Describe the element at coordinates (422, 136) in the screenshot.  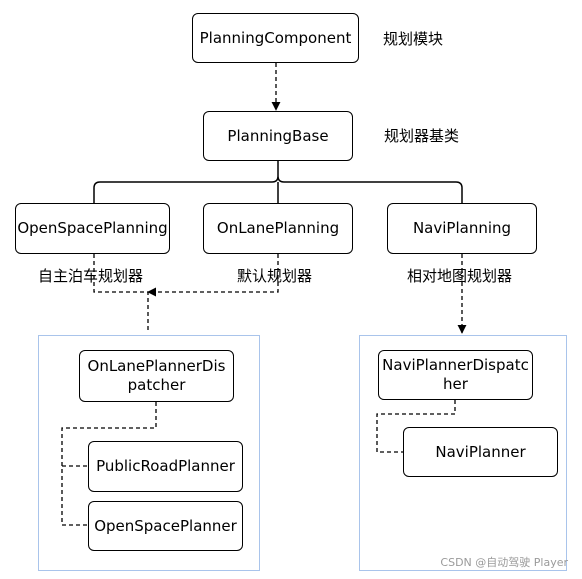
I see `planner-base-class-annotation: 规划器基类` at that location.